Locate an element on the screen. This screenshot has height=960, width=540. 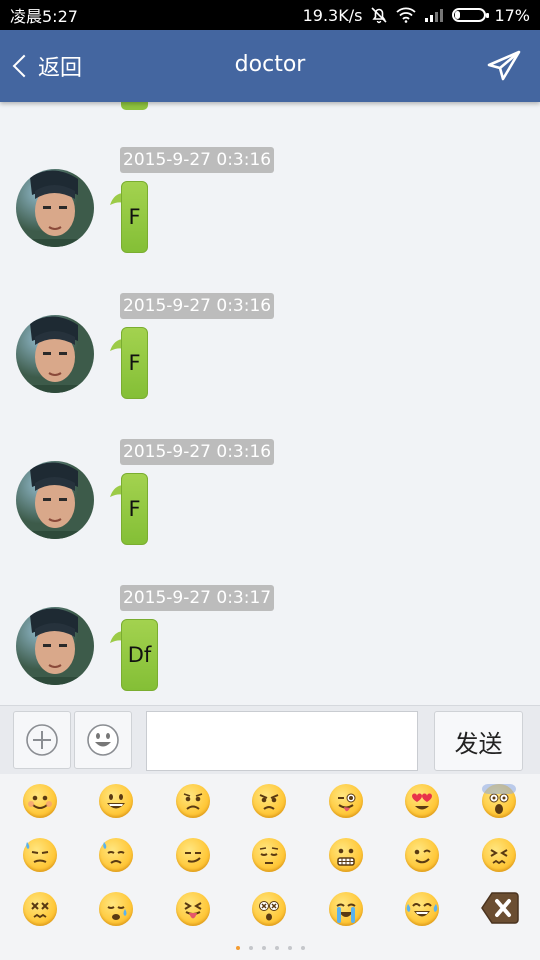
emoji-confounded-icon is located at coordinates (499, 855).